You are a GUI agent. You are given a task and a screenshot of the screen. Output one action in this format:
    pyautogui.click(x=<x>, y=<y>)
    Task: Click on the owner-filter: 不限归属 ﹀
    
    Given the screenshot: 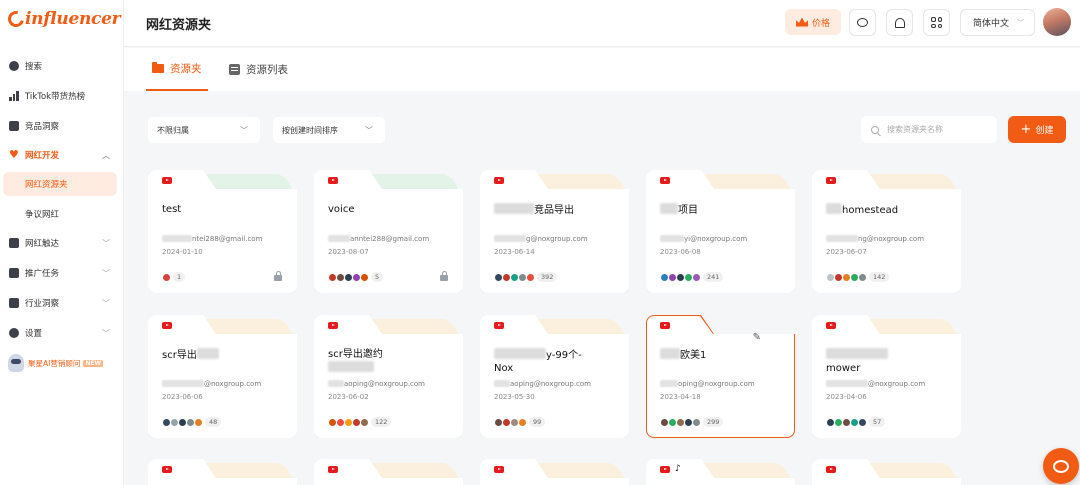 What is the action you would take?
    pyautogui.click(x=204, y=130)
    